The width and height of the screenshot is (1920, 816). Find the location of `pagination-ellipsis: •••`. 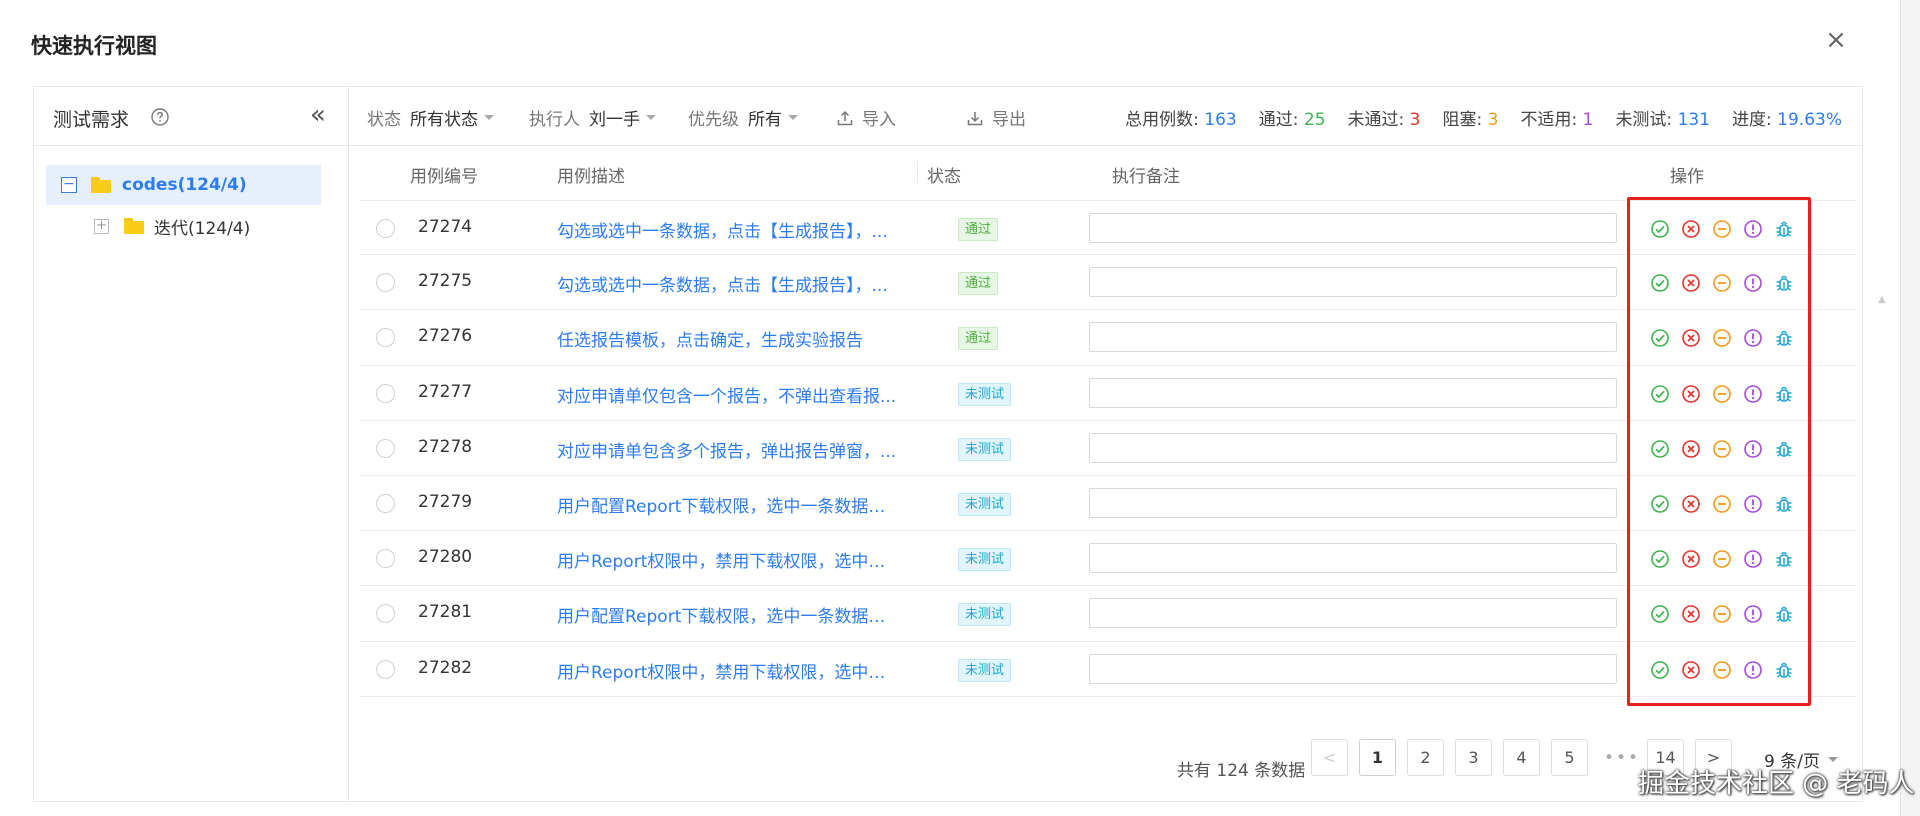

pagination-ellipsis: ••• is located at coordinates (1622, 758).